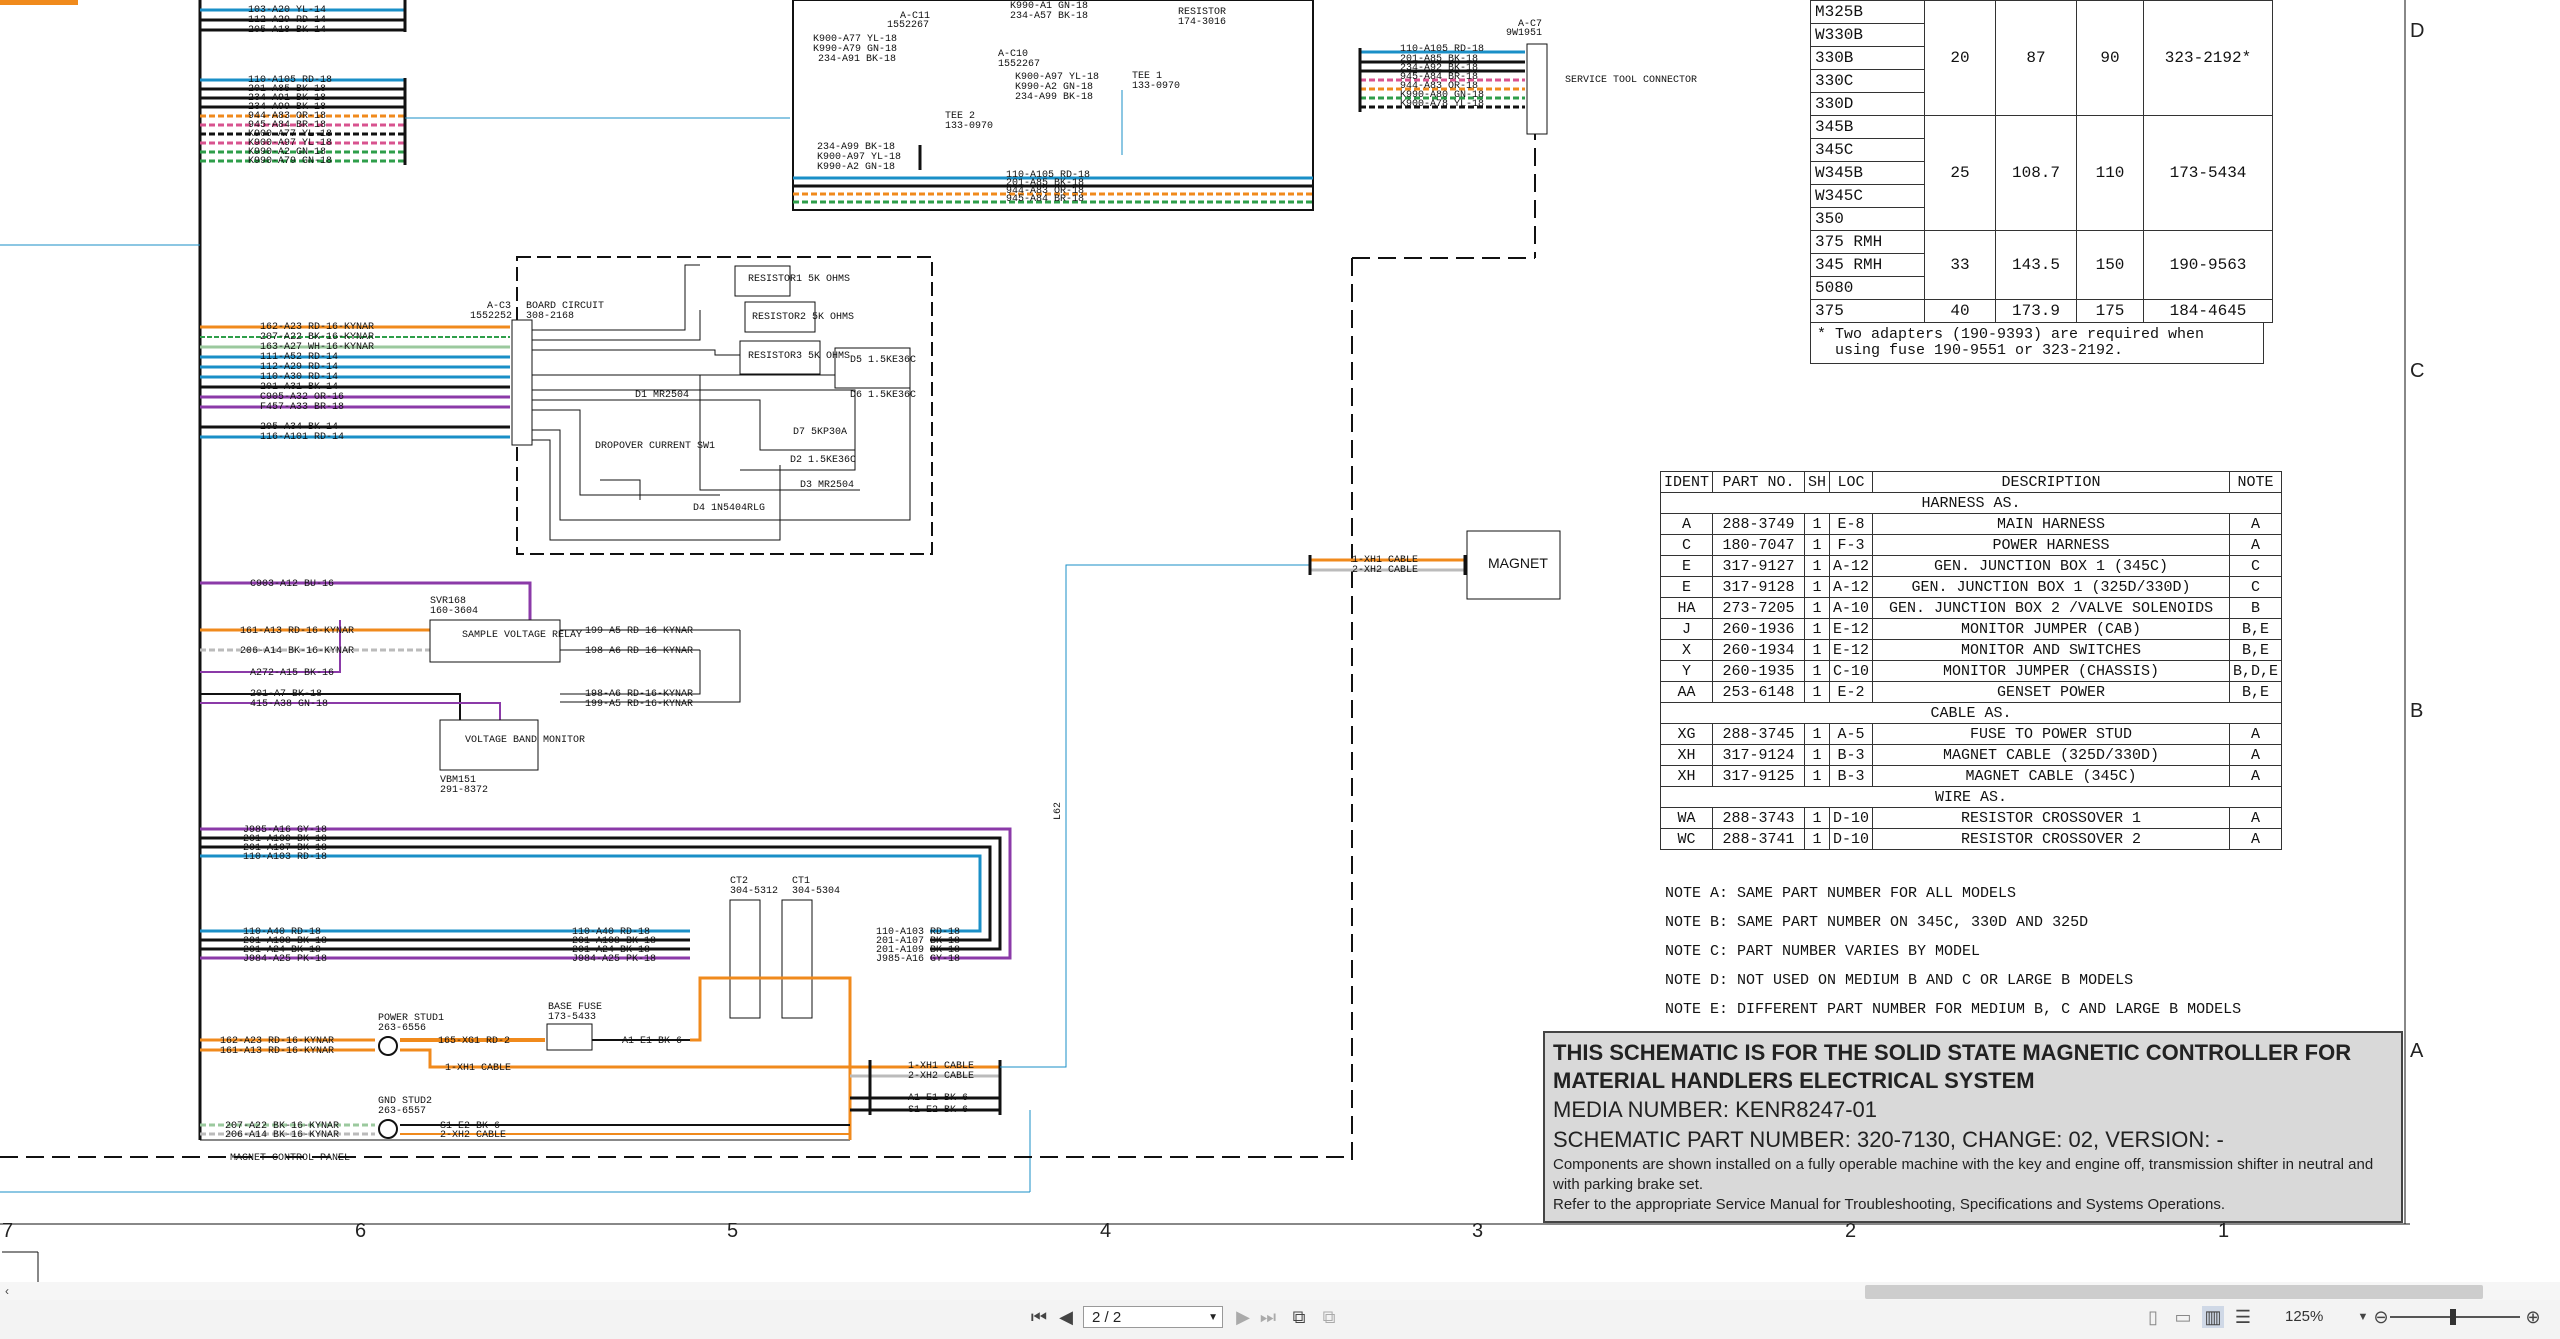 This screenshot has height=1339, width=2560. I want to click on diode-label: D6 1.5KE36C, so click(883, 395).